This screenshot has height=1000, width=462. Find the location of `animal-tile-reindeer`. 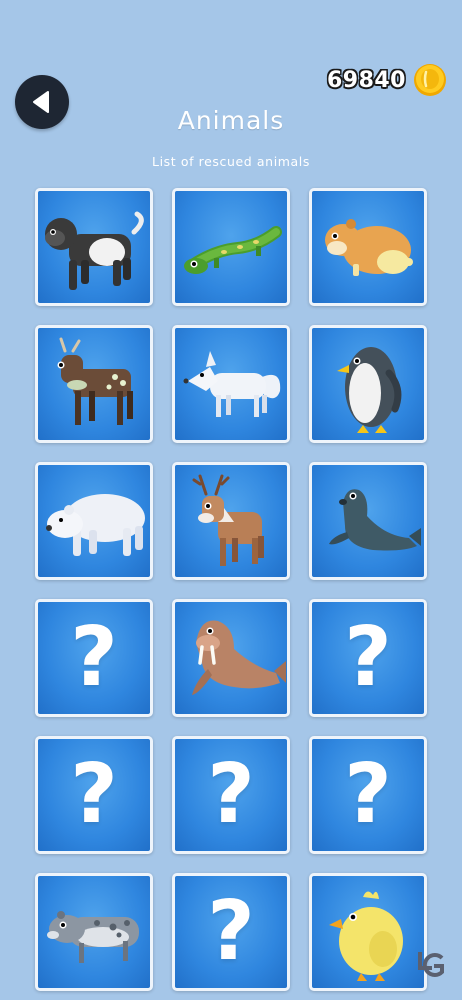

animal-tile-reindeer is located at coordinates (231, 521).